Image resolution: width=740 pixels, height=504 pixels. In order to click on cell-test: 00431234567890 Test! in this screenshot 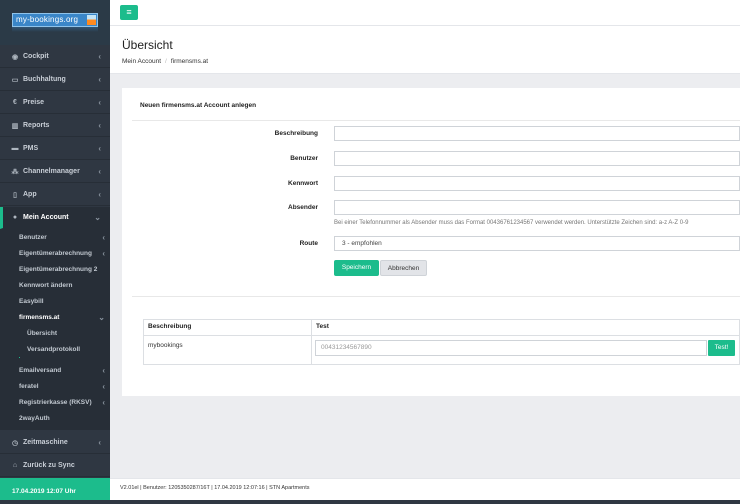, I will do `click(525, 350)`.